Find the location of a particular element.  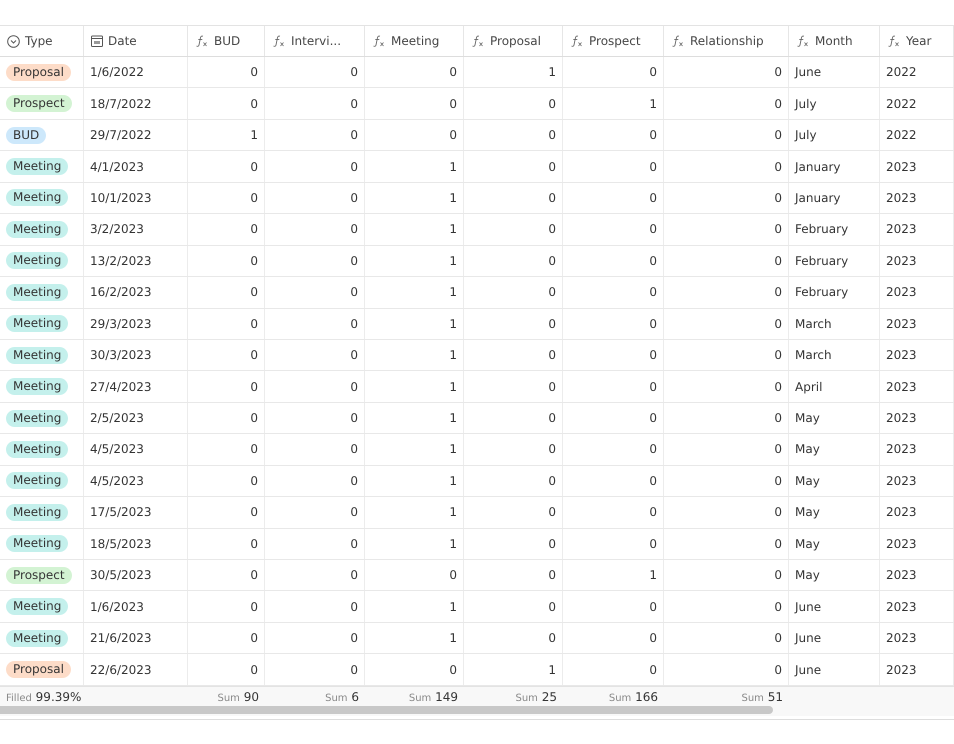

table-cell: 22/6/2023 is located at coordinates (136, 669).